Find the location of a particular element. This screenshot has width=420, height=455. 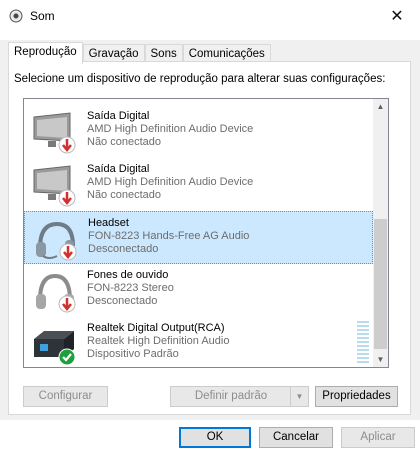

device-driver: Realtek High Definition Audio is located at coordinates (158, 341).